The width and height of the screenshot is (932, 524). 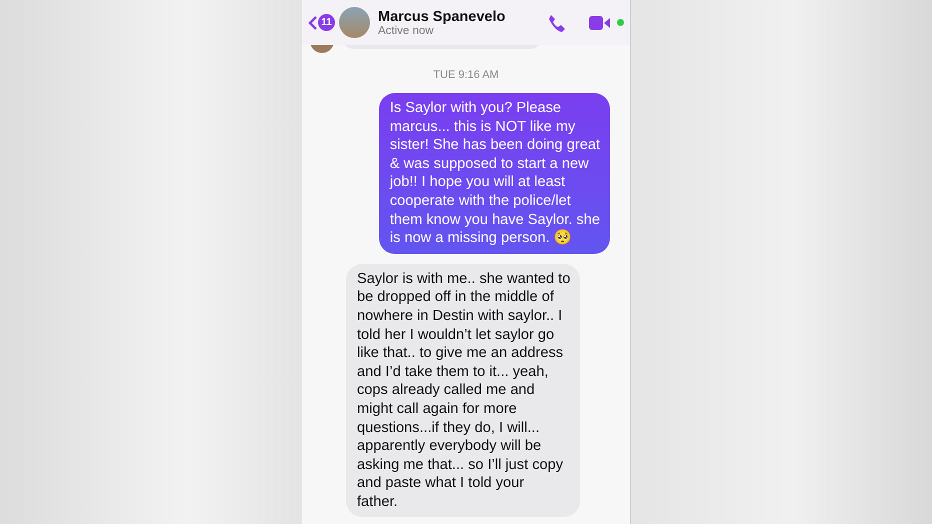 What do you see at coordinates (406, 30) in the screenshot?
I see `status-text: Active now` at bounding box center [406, 30].